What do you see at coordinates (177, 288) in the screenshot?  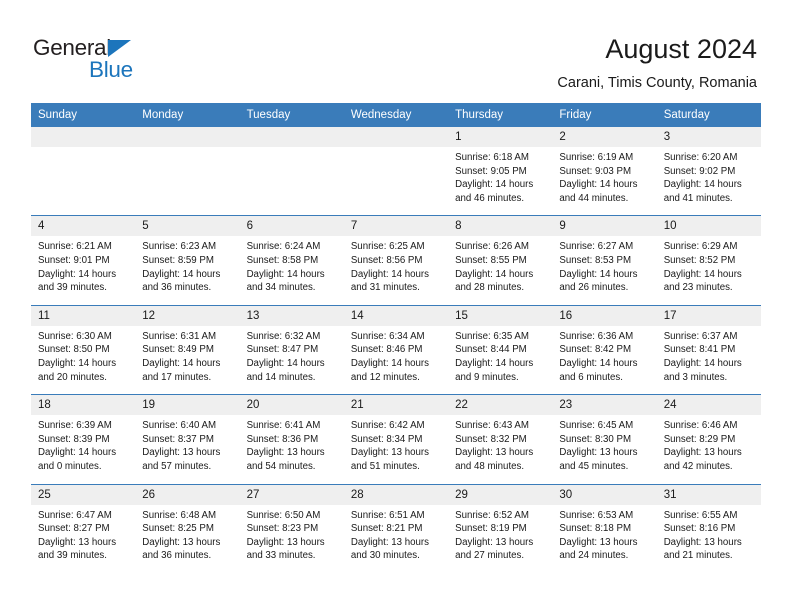 I see `daylight-text-cont: and 36 minutes.` at bounding box center [177, 288].